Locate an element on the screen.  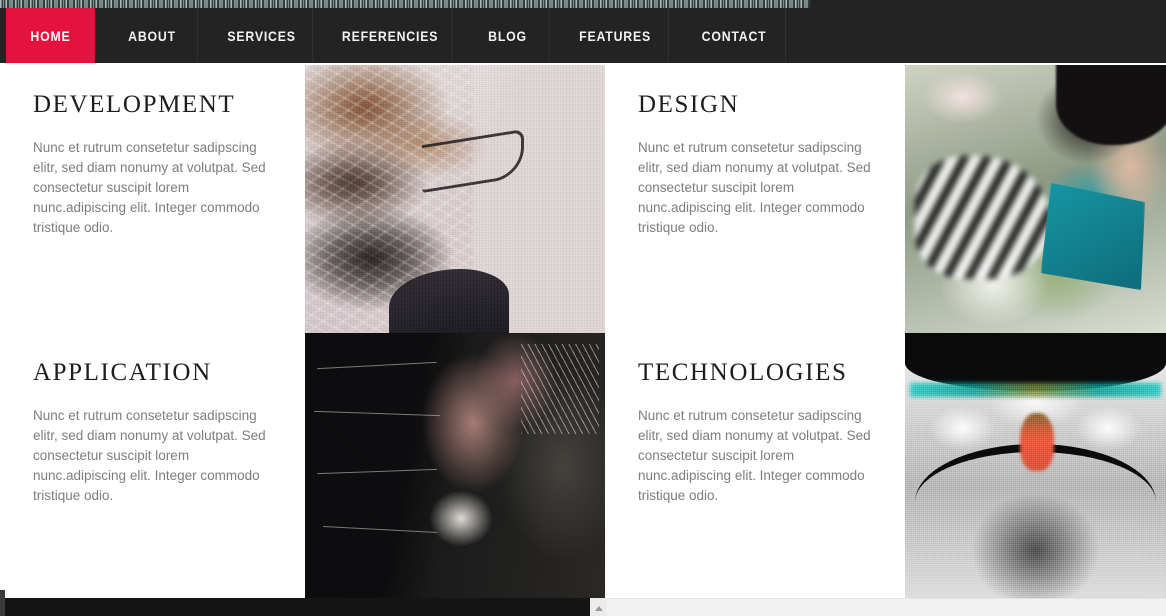
cell-title-design: DESIGN is located at coordinates (689, 104).